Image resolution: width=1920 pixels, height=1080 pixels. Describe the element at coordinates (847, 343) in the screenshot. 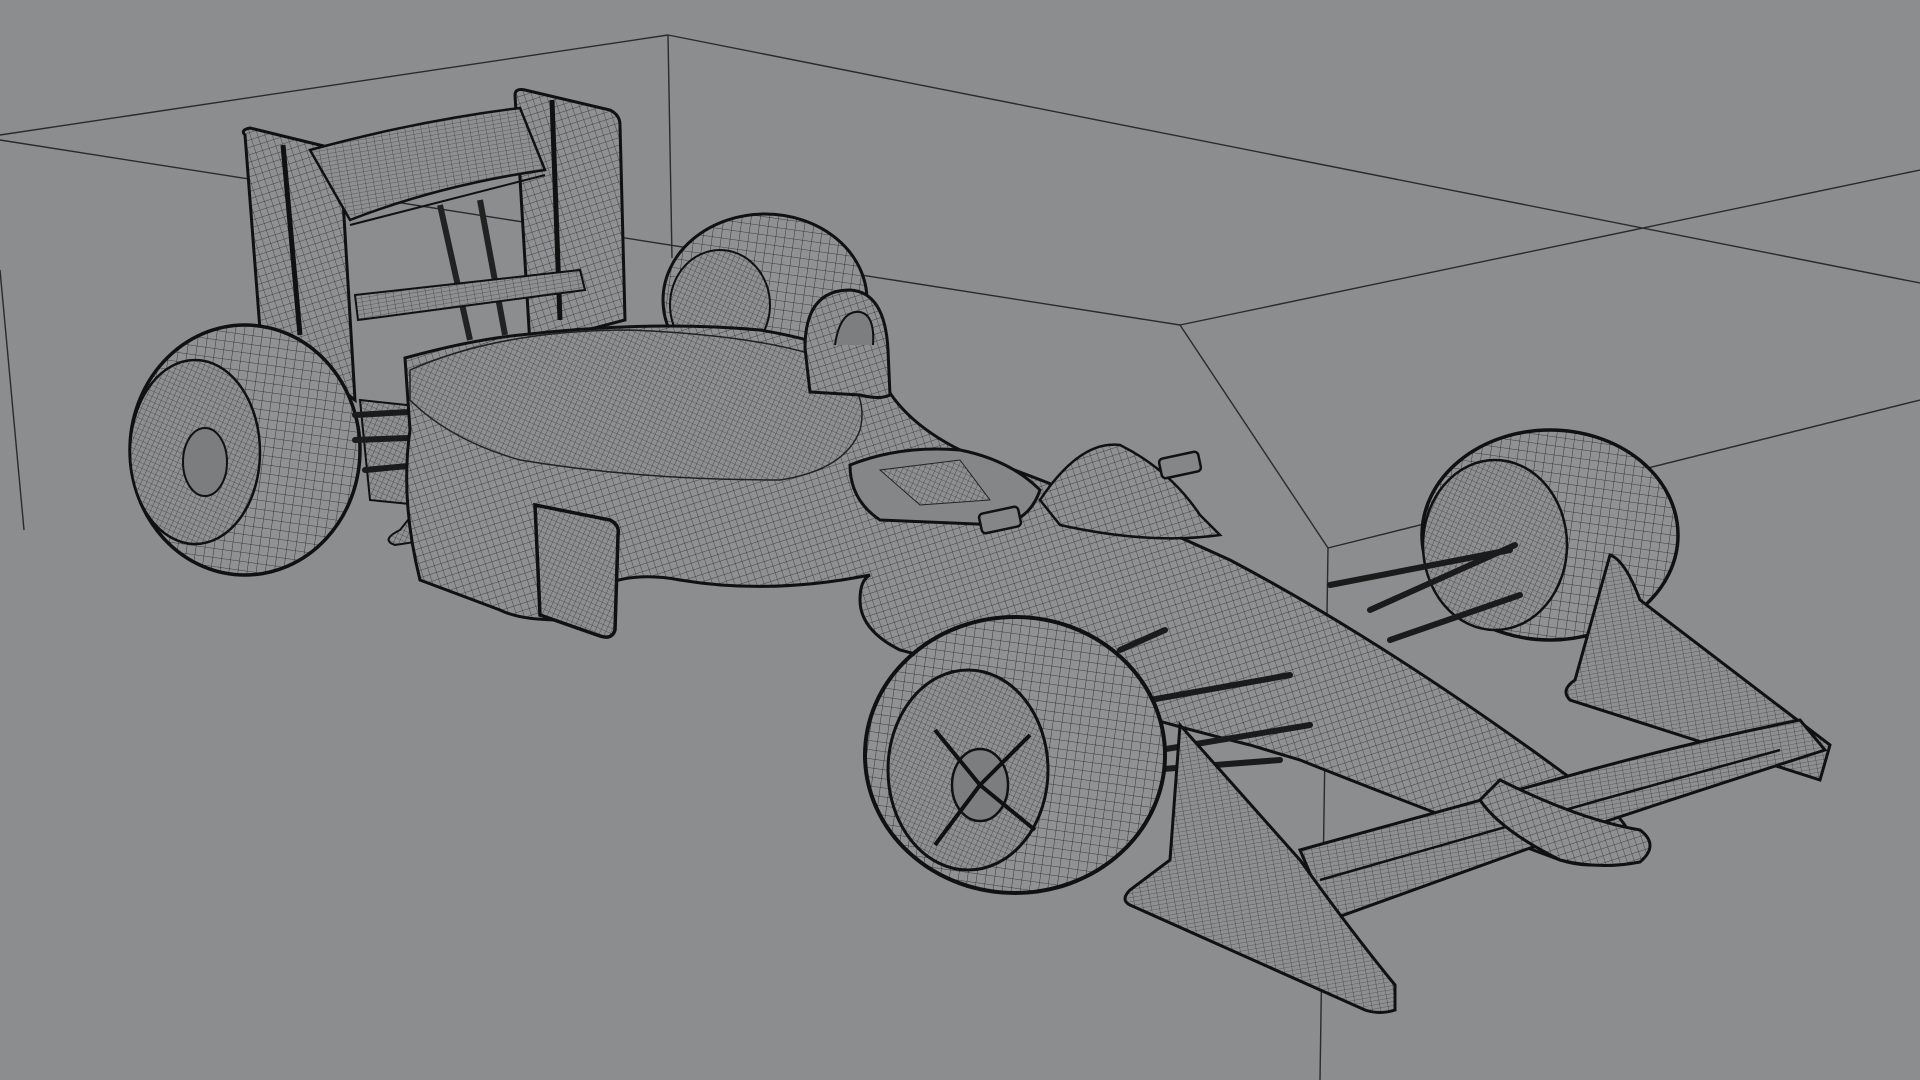

I see `roll-hoop` at that location.